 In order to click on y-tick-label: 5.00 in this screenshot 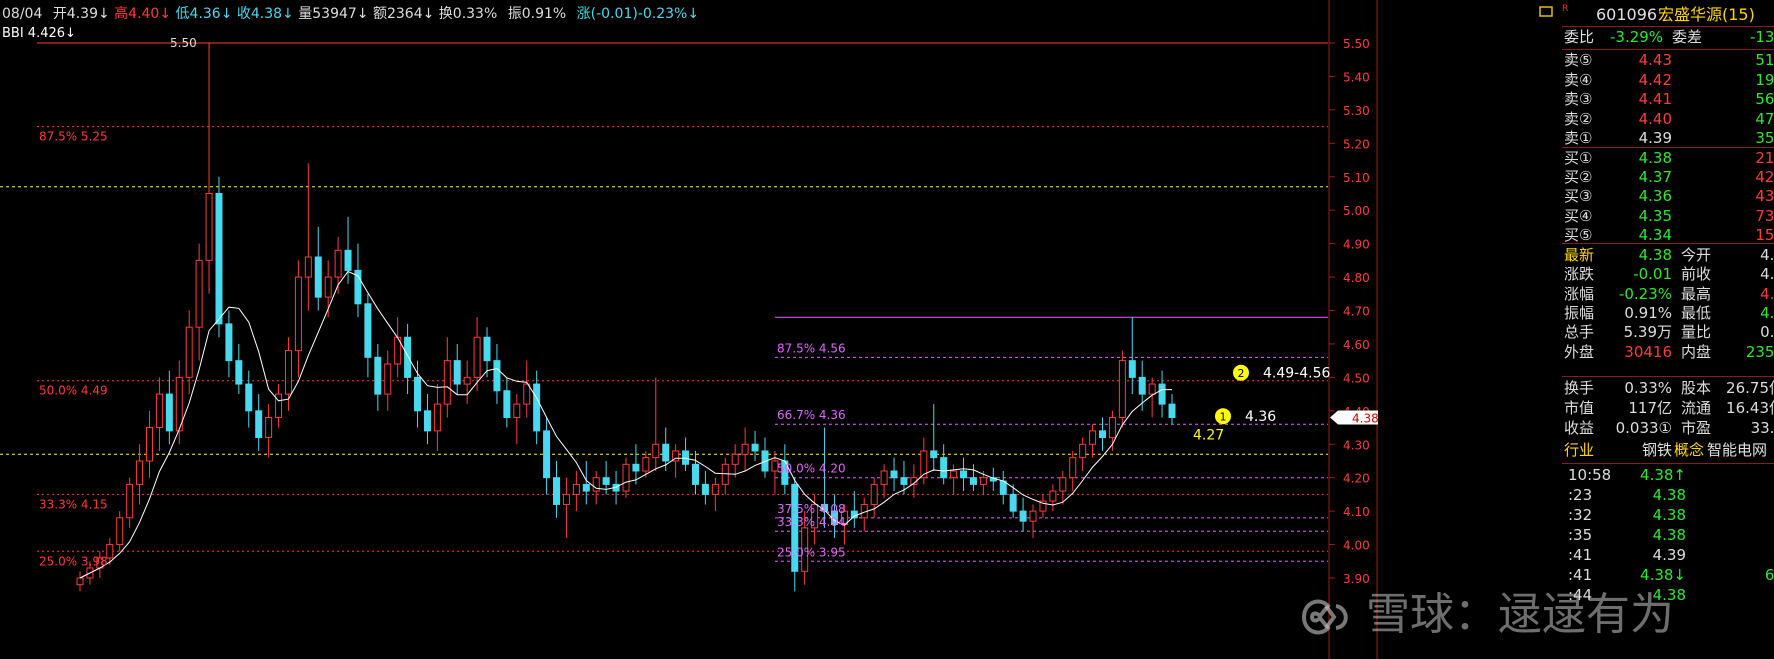, I will do `click(1356, 211)`.